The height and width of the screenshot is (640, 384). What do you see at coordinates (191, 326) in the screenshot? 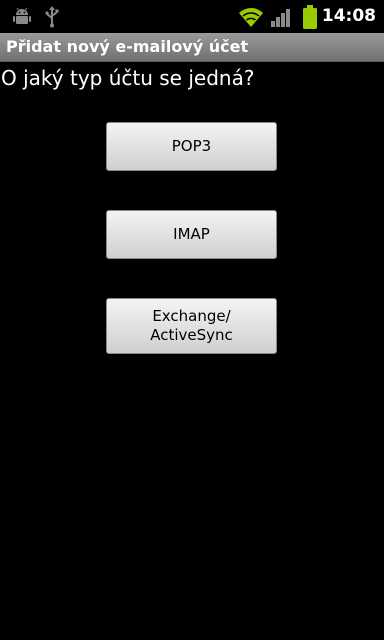
I see `exchange-activesync-button: Exchange/ ActiveSync` at bounding box center [191, 326].